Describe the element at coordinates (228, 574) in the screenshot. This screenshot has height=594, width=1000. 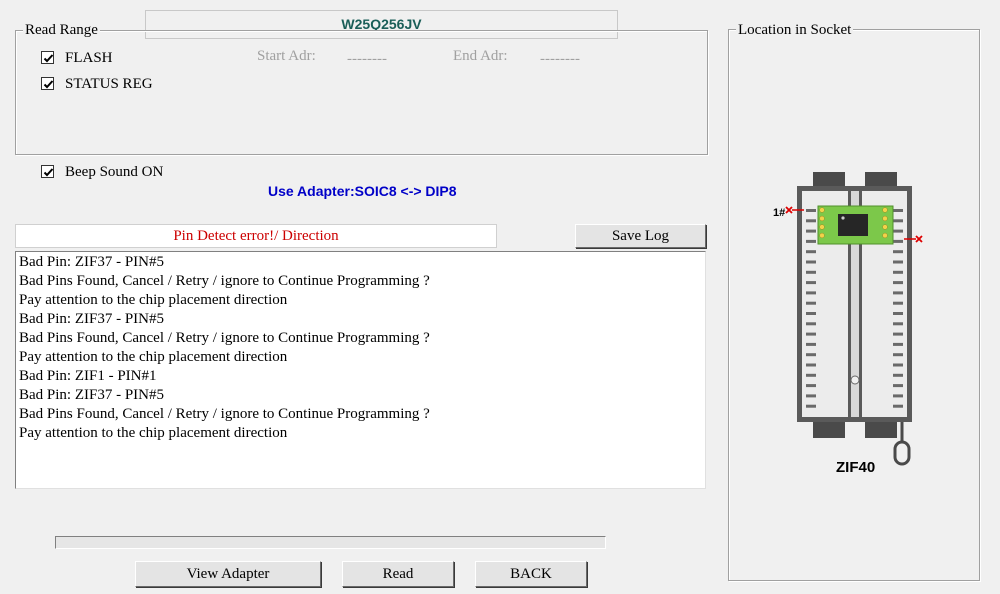
I see `view-adapter-button: View Adapter` at that location.